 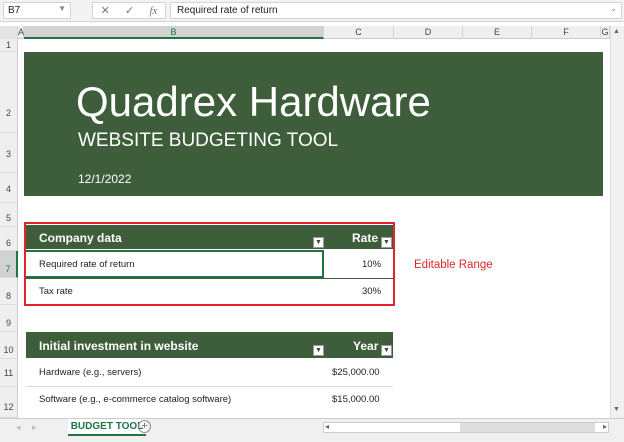 I want to click on name-box-value: B7, so click(x=14, y=10).